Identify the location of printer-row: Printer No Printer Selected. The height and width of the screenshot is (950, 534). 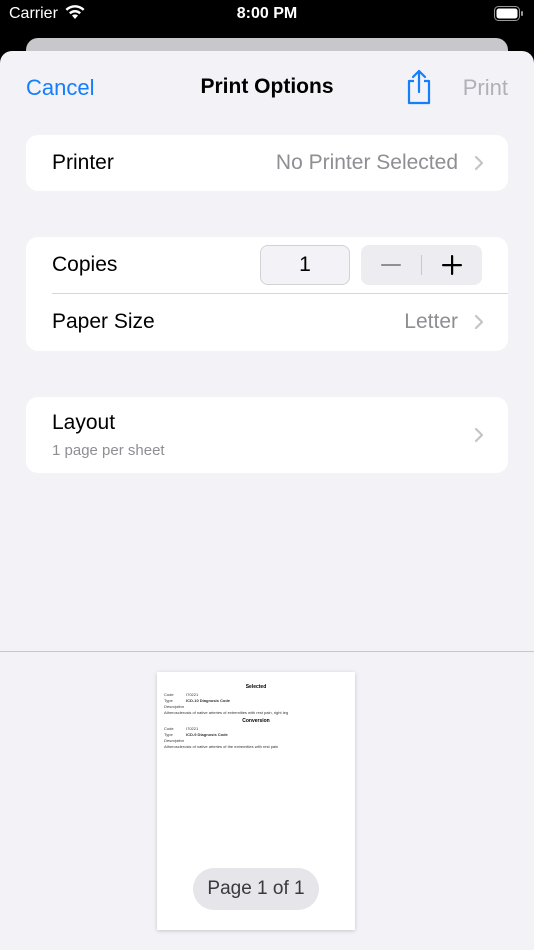
(267, 163).